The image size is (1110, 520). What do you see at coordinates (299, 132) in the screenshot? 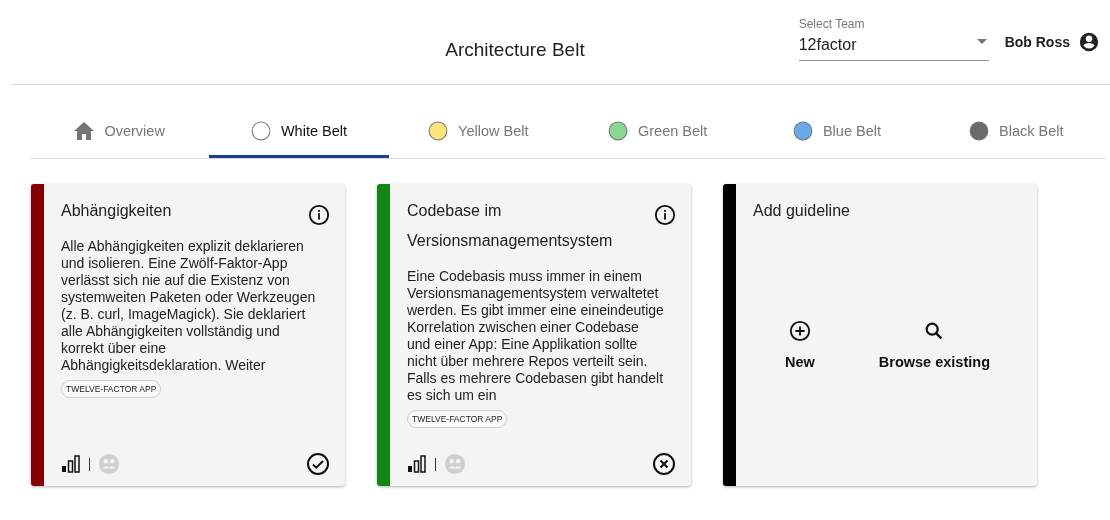
I see `belt-tab: White Belt` at bounding box center [299, 132].